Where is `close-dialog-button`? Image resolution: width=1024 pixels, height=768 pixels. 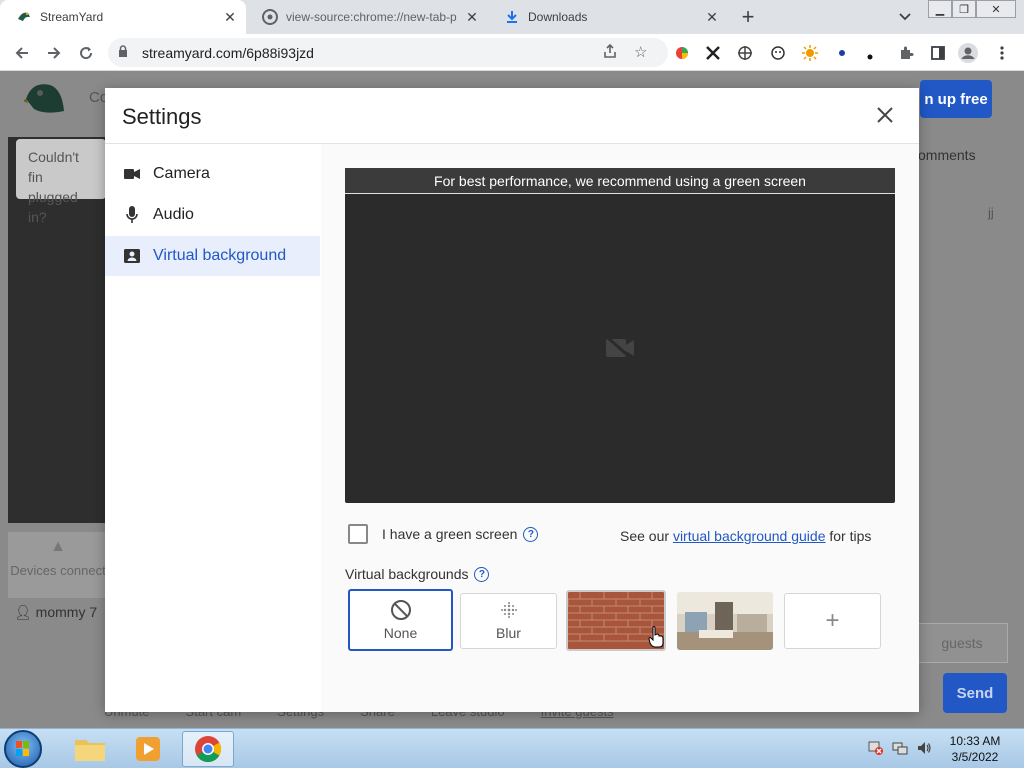 close-dialog-button is located at coordinates (885, 115).